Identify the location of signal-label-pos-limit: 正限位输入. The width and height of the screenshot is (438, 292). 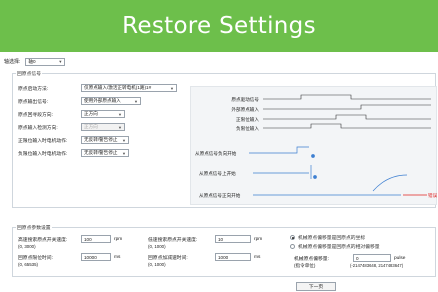
(247, 119).